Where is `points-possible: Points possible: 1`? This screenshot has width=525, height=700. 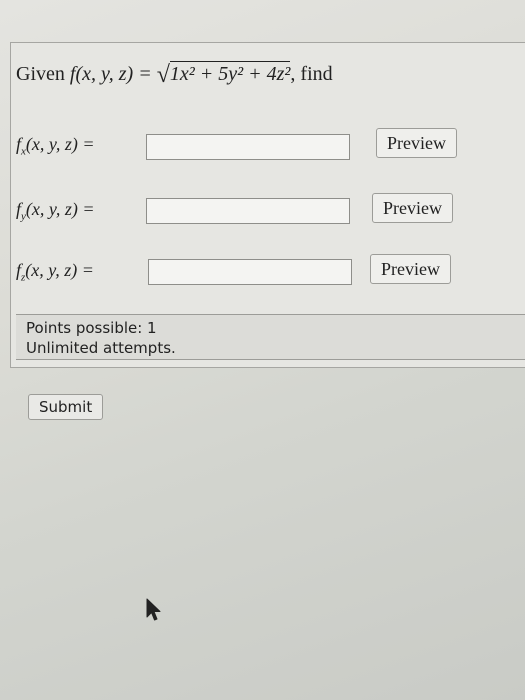 points-possible: Points possible: 1 is located at coordinates (91, 328).